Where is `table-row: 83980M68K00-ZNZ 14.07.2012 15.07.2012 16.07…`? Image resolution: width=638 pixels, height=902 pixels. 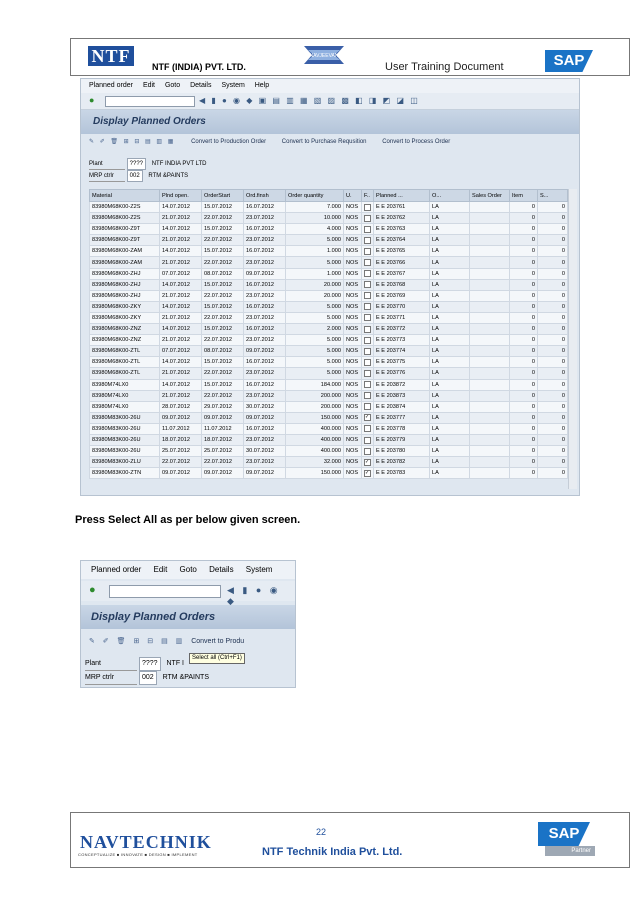
table-row: 83980M68K00-ZNZ 14.07.2012 15.07.2012 16.07… is located at coordinates (328, 329).